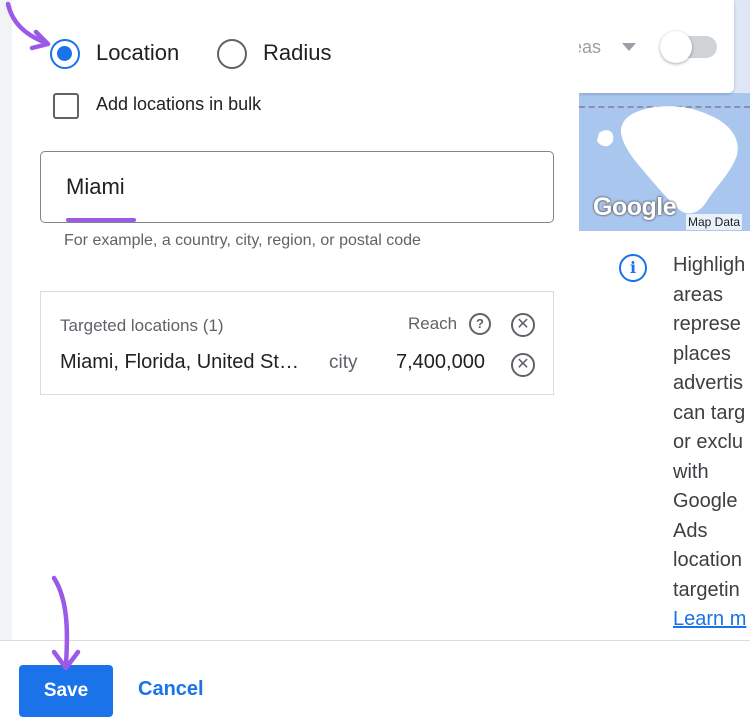 This screenshot has width=750, height=726. I want to click on info-text-line: location, so click(707, 560).